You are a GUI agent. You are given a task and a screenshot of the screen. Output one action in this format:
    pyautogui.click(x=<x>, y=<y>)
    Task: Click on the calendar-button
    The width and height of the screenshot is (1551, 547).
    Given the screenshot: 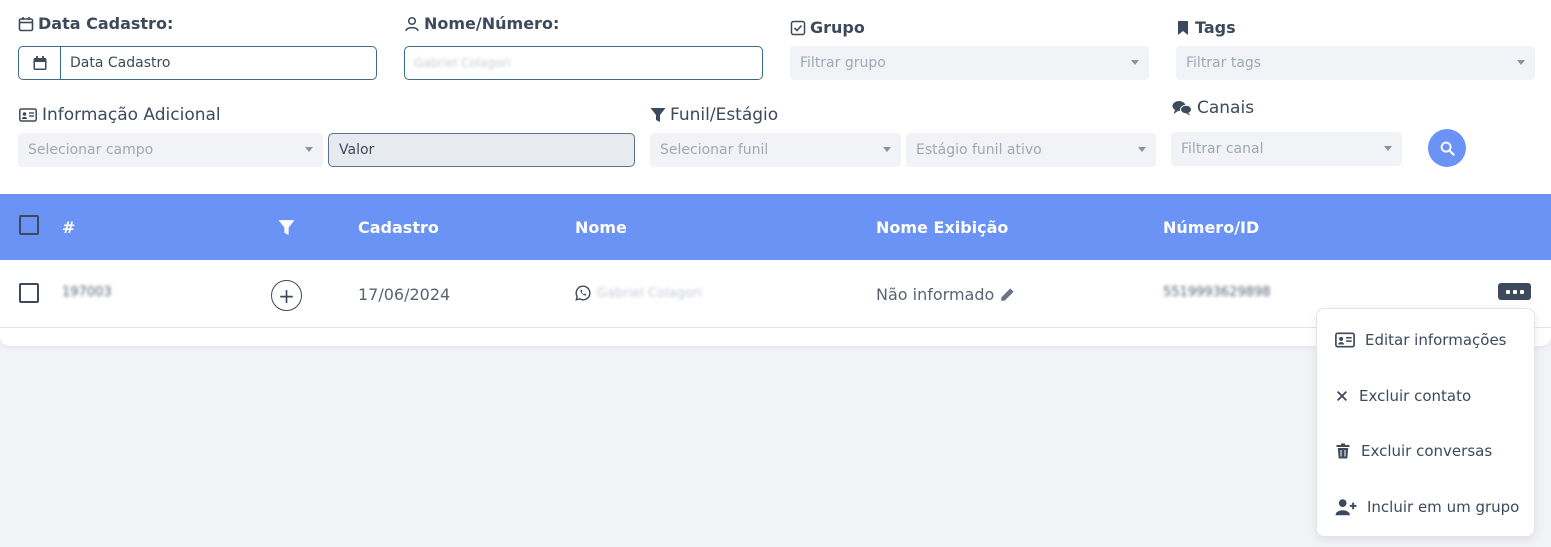 What is the action you would take?
    pyautogui.click(x=40, y=63)
    